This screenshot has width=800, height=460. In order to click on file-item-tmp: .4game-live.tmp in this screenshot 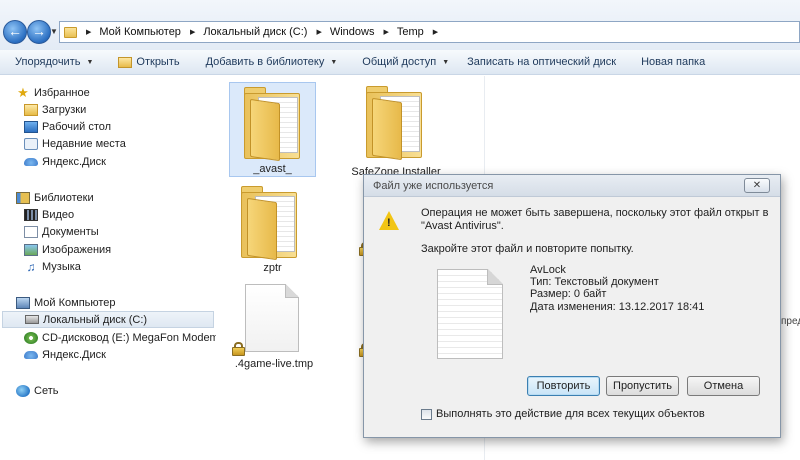, I will do `click(274, 329)`.